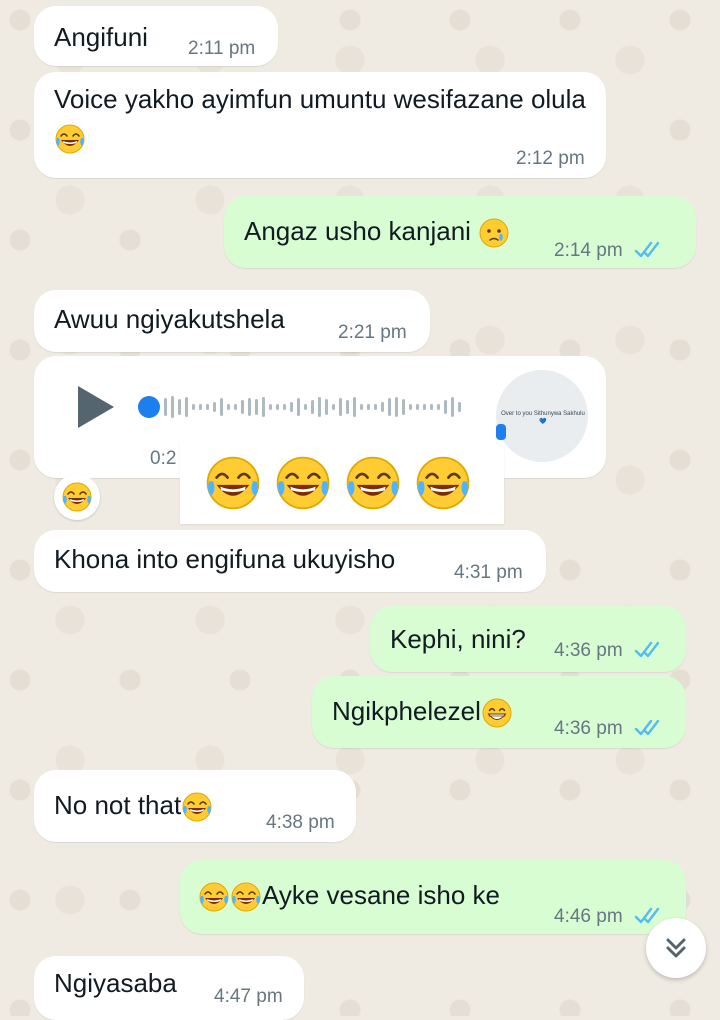  I want to click on message-incoming: No not that 4:38 pm, so click(195, 806).